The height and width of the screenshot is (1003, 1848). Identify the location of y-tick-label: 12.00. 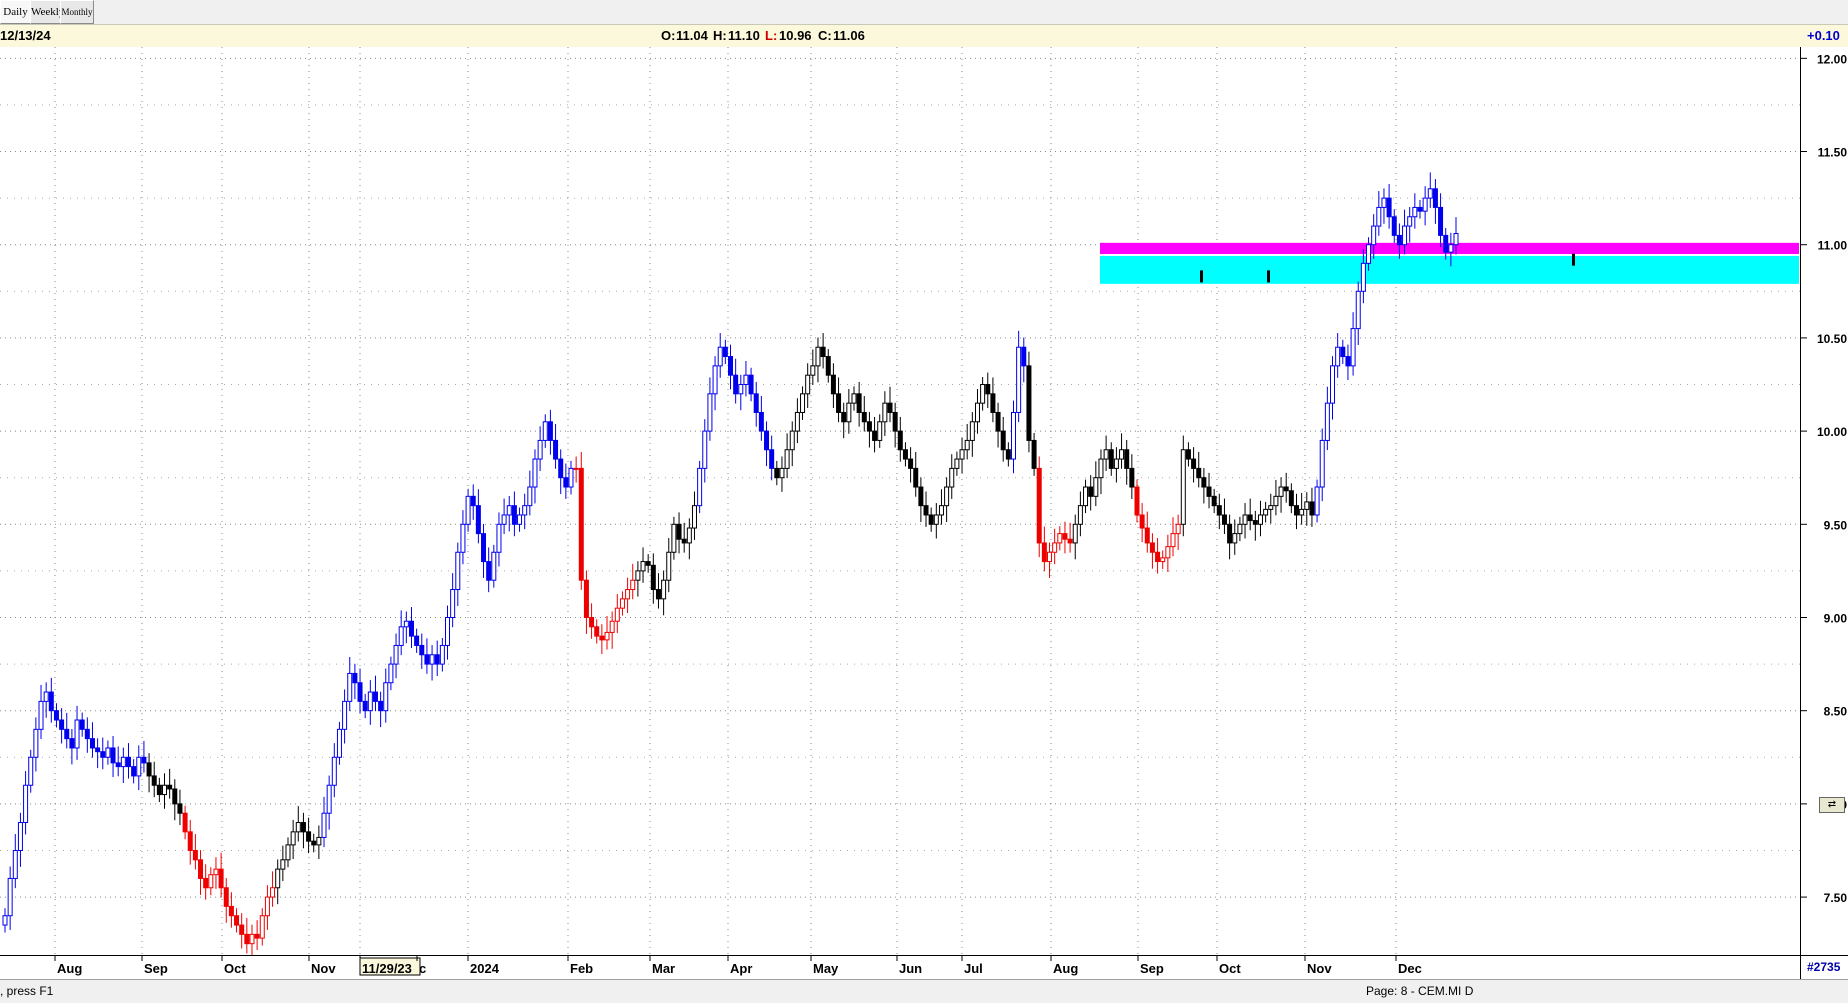
(1832, 59).